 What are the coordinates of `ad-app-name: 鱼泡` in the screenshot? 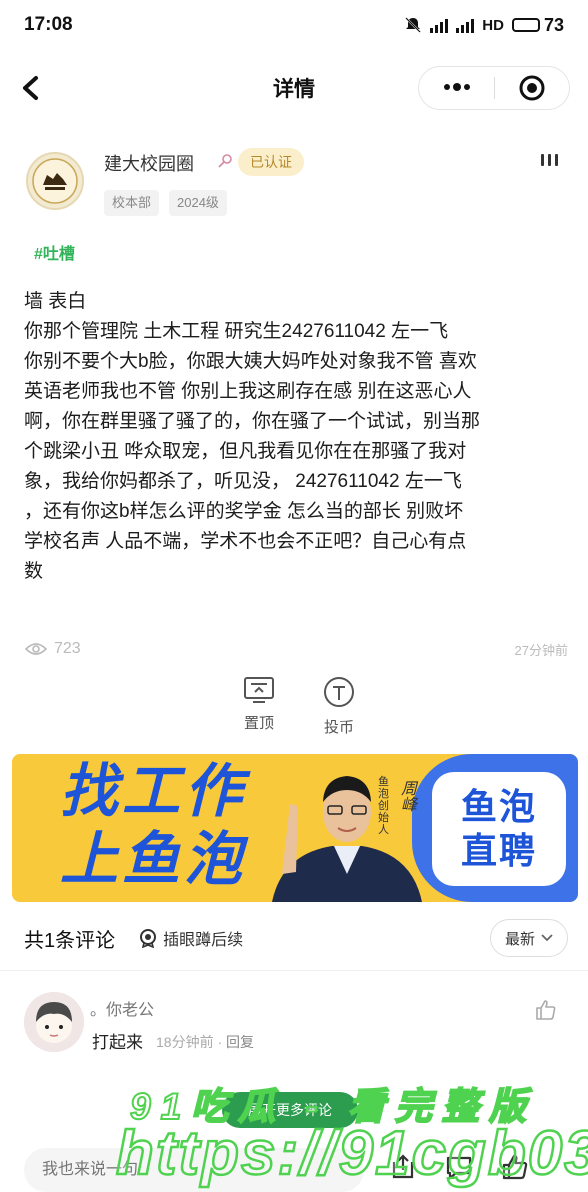 It's located at (498, 806).